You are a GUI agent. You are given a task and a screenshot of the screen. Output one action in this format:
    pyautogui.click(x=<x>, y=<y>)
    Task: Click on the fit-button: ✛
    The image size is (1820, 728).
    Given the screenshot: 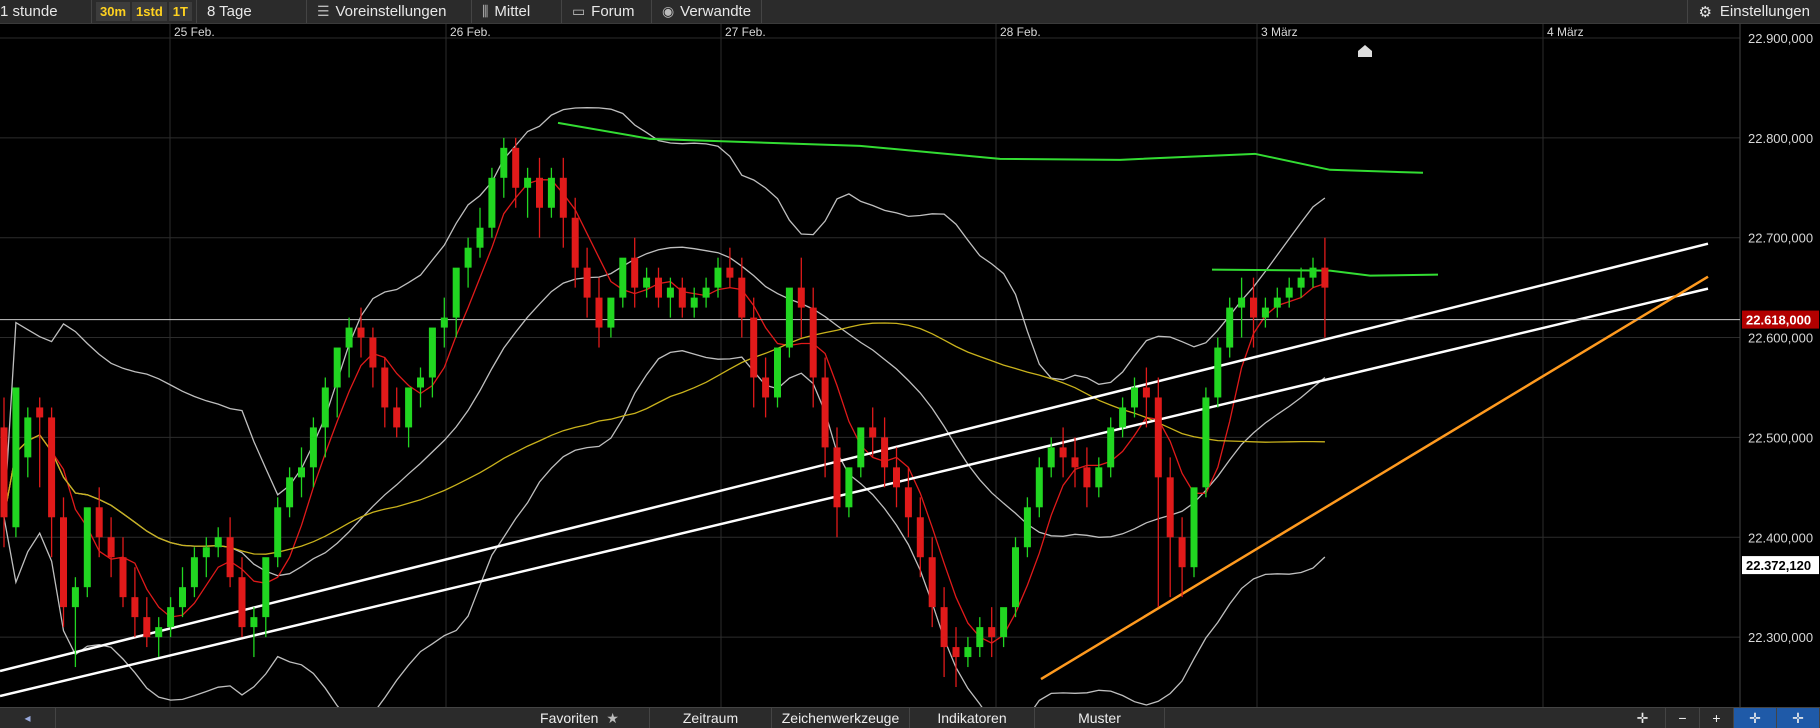 What is the action you would take?
    pyautogui.click(x=1755, y=718)
    